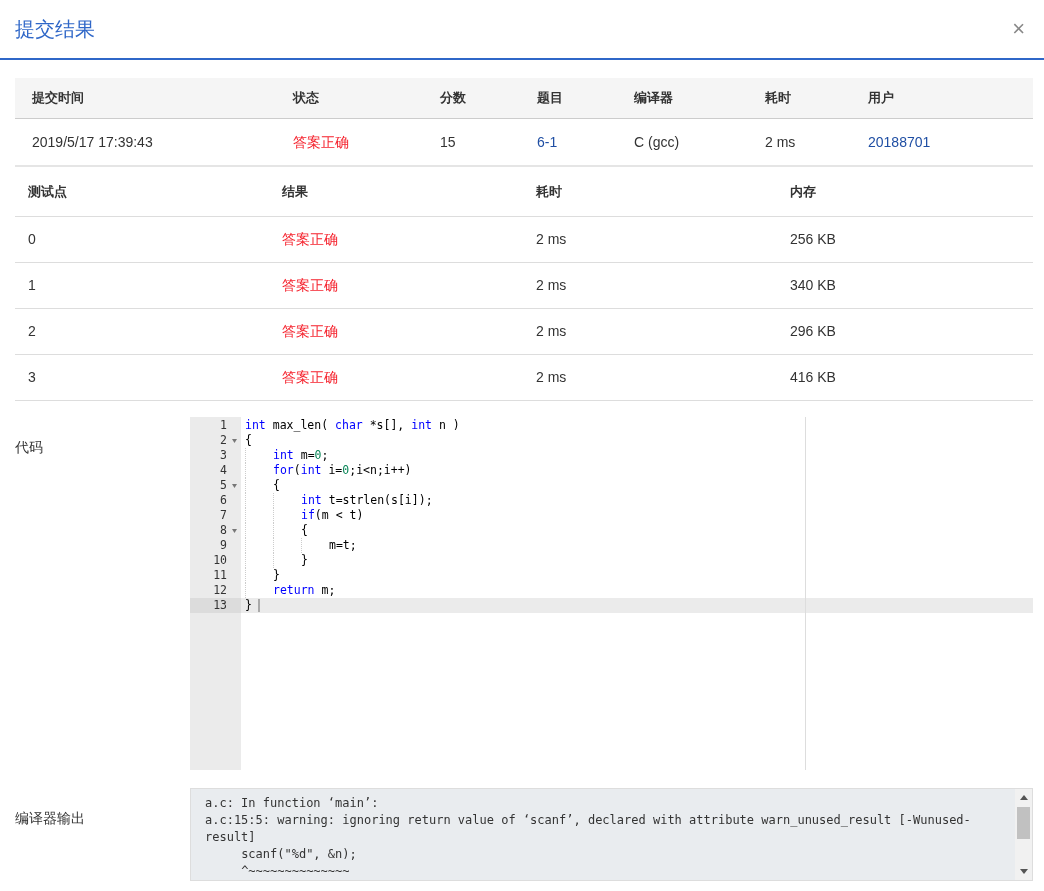 Image resolution: width=1044 pixels, height=891 pixels. I want to click on table-cell: 2019/5/17 17:39:43, so click(92, 141).